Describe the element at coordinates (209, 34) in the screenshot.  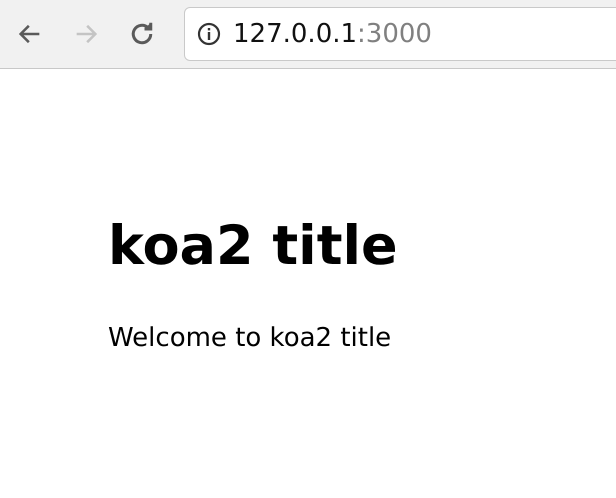
I see `info-icon` at that location.